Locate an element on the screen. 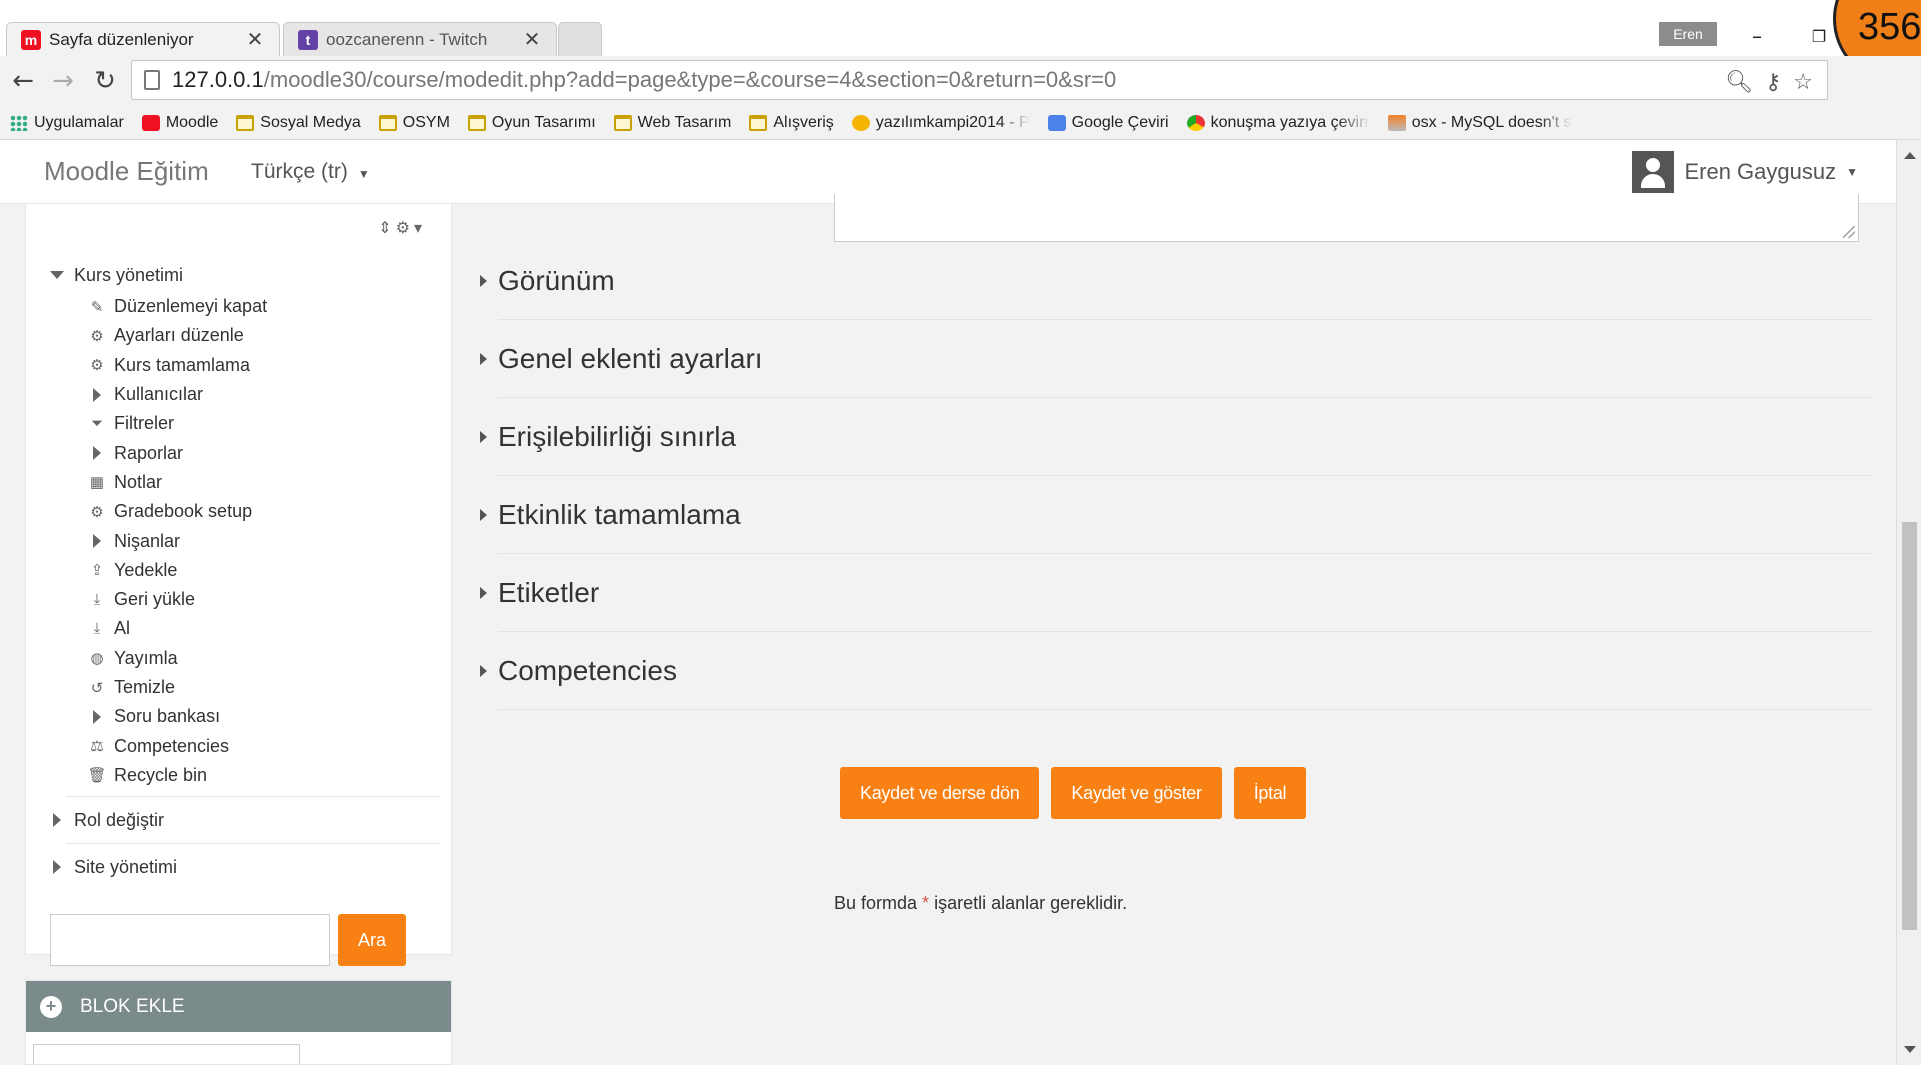 This screenshot has height=1080, width=1921. minimize-icon: – is located at coordinates (1757, 36).